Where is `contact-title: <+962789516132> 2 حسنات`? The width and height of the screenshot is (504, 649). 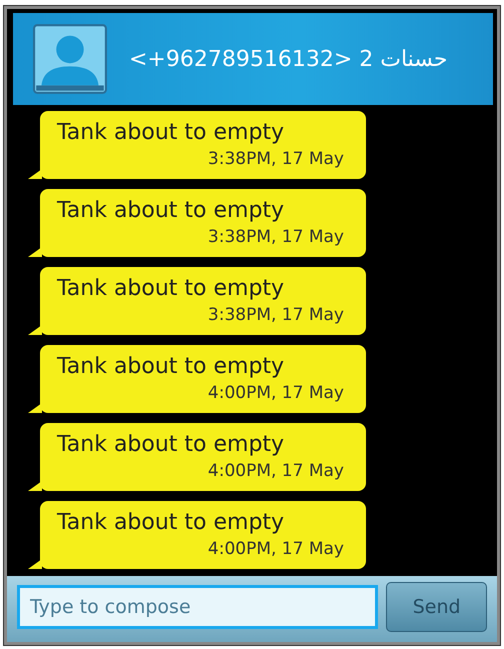 contact-title: <+962789516132> 2 حسنات is located at coordinates (288, 59).